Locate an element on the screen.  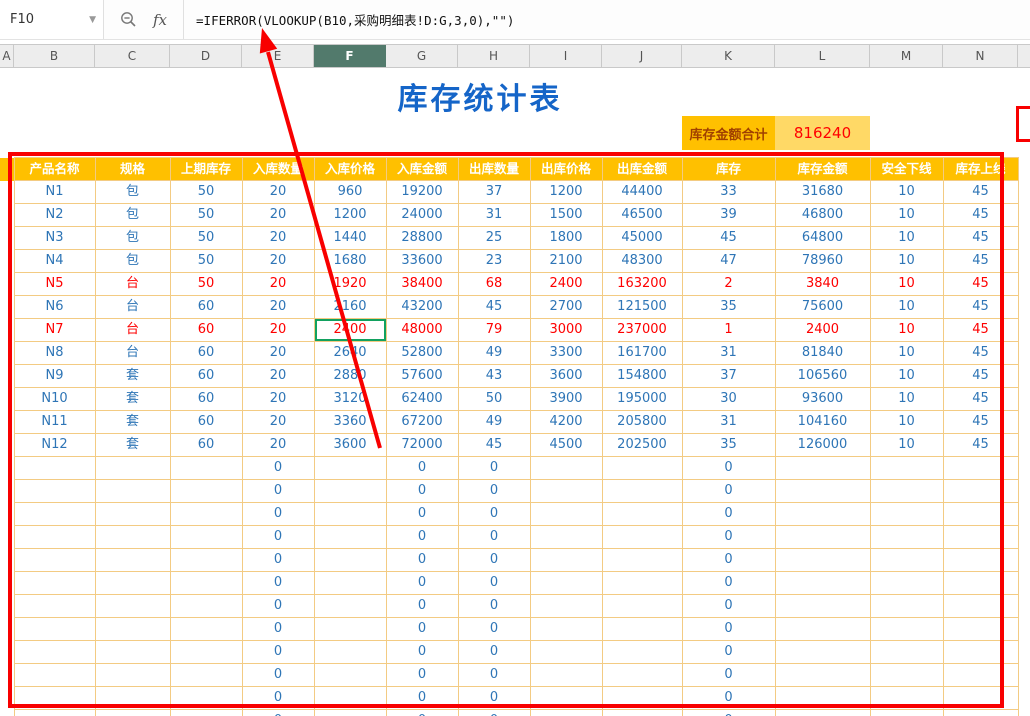
cell: 44400 is located at coordinates (642, 192).